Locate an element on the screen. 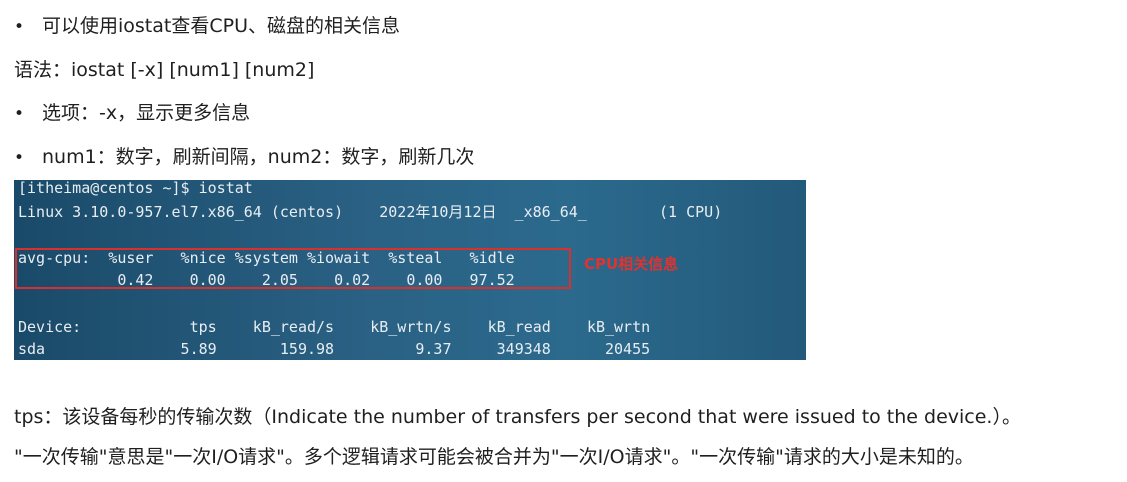 This screenshot has width=1127, height=482. terminal-device-row: sda 5.89 159.98 9.37 349348 20455 is located at coordinates (334, 349).